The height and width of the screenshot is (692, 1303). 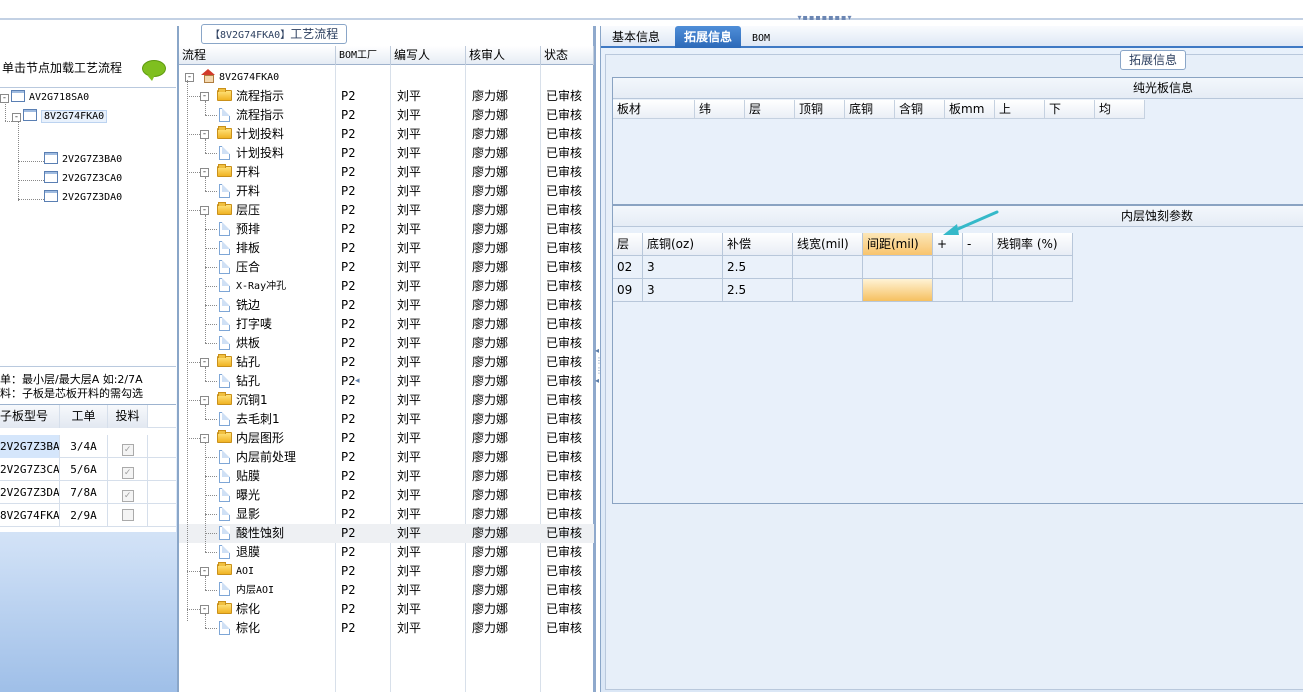 I want to click on cell-order: 7/8A, so click(x=84, y=492).